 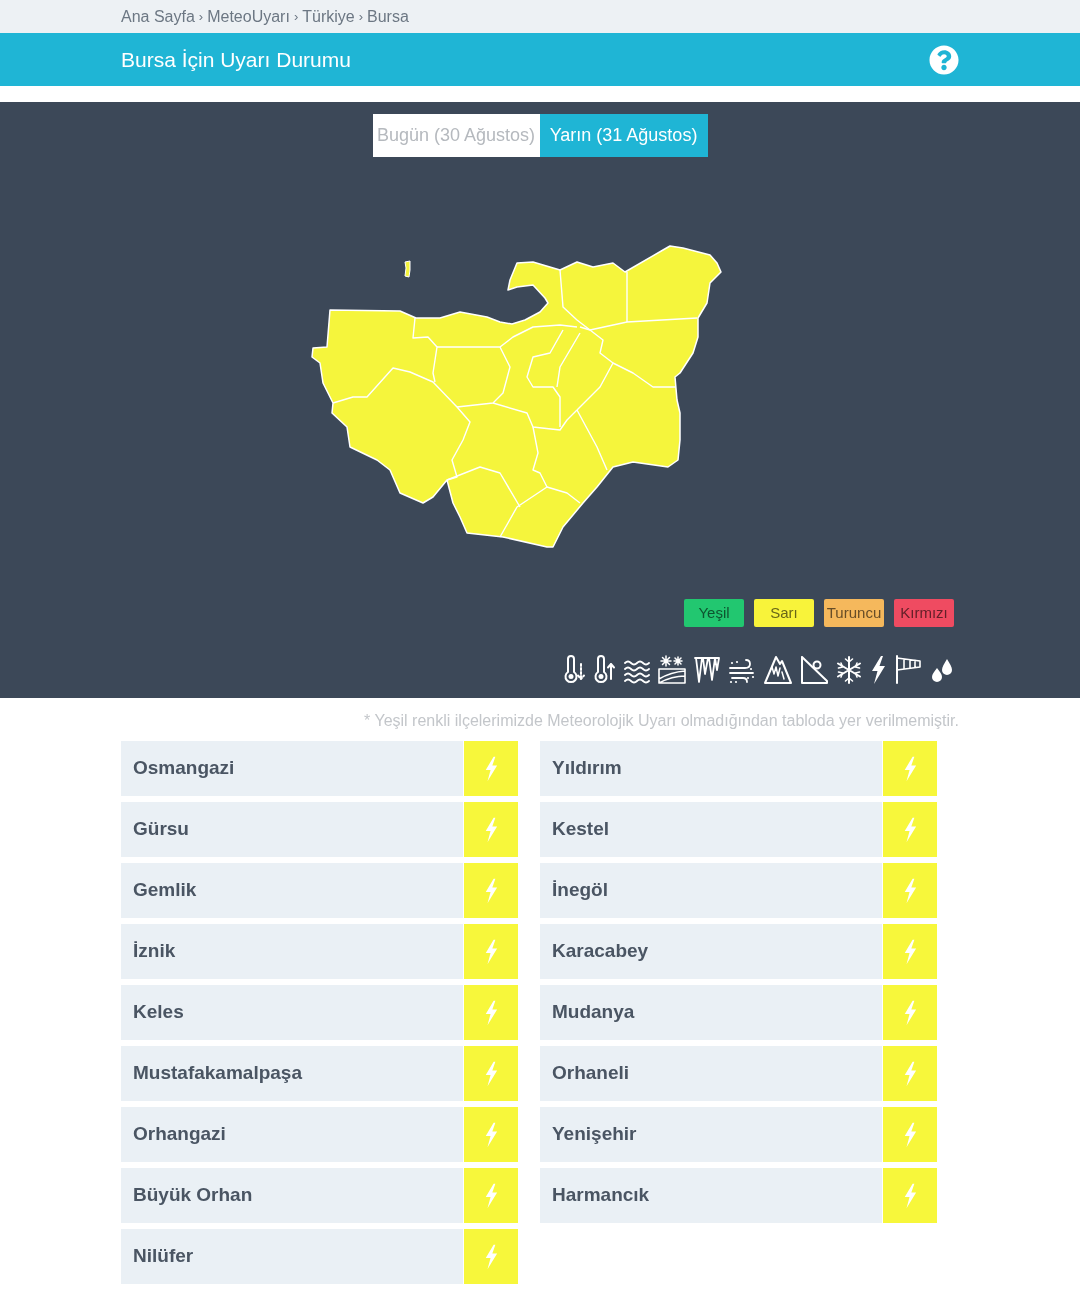 What do you see at coordinates (292, 829) in the screenshot?
I see `district-name-cell: Gürsu` at bounding box center [292, 829].